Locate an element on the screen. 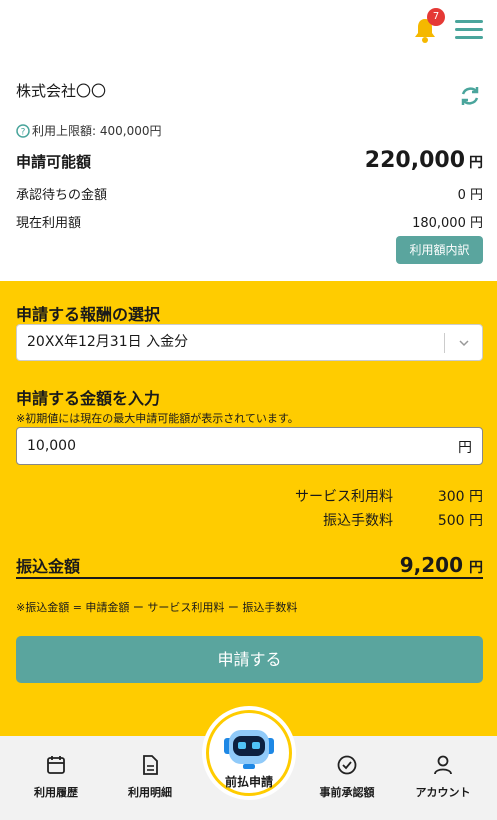 The width and height of the screenshot is (497, 820). amount-value: 10,000 is located at coordinates (51, 446).